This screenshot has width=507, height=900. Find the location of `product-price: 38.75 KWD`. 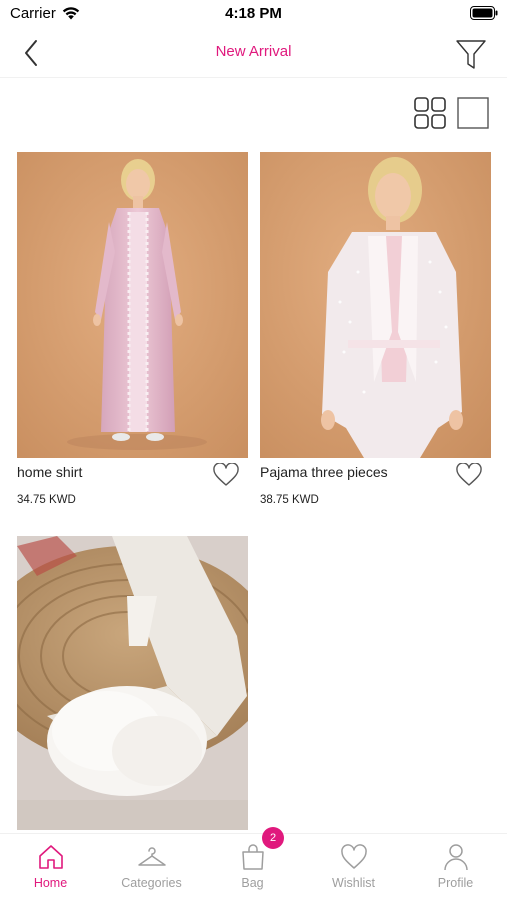

product-price: 38.75 KWD is located at coordinates (289, 500).